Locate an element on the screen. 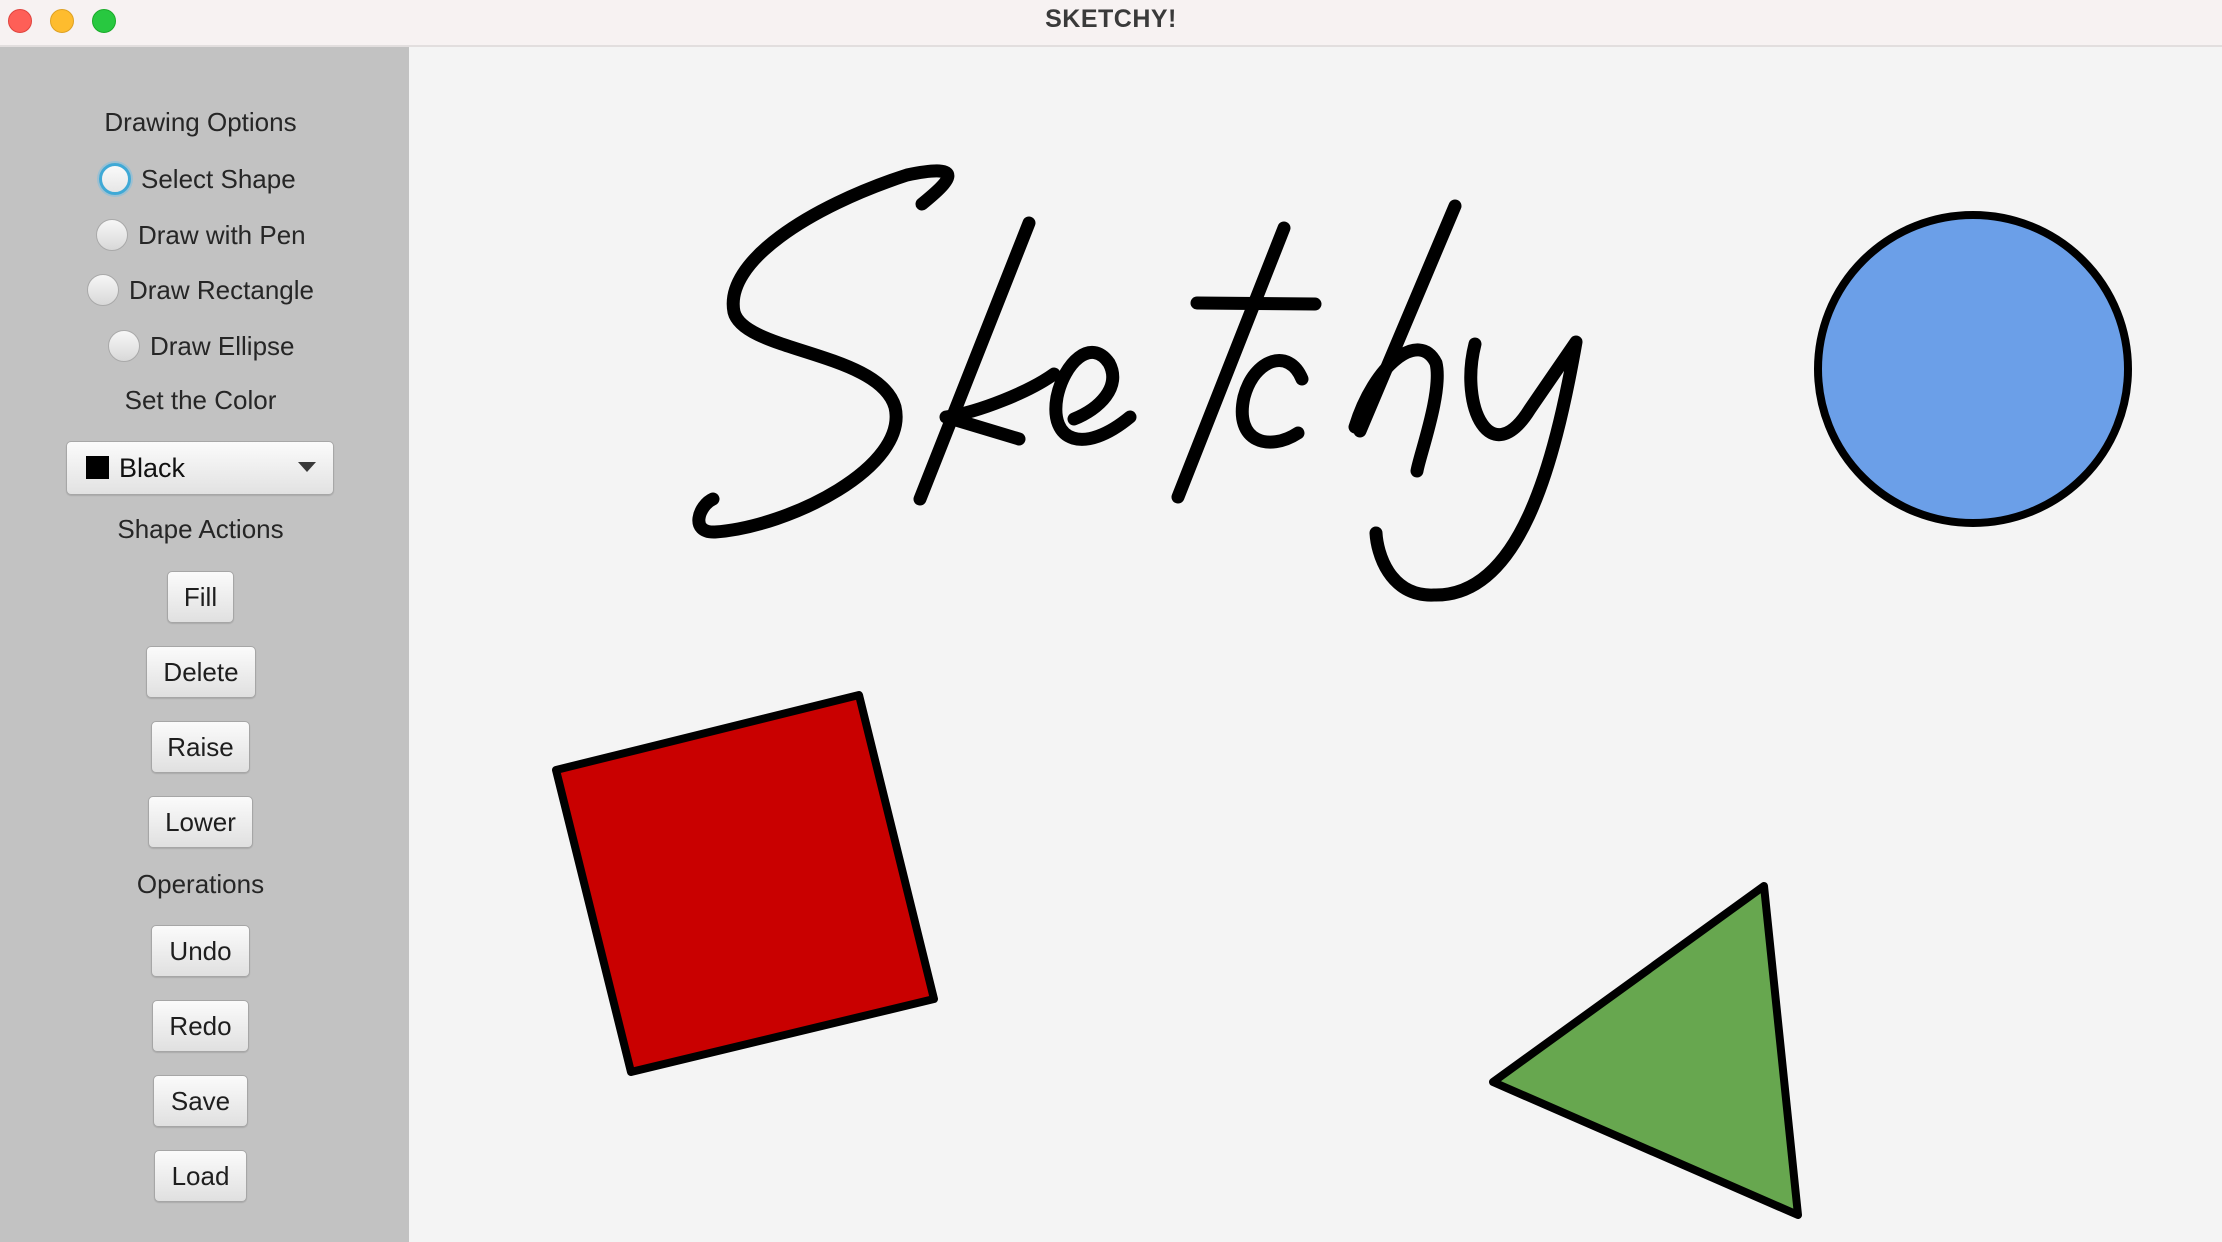 The image size is (2222, 1242). pen-stroke-e is located at coordinates (1093, 395).